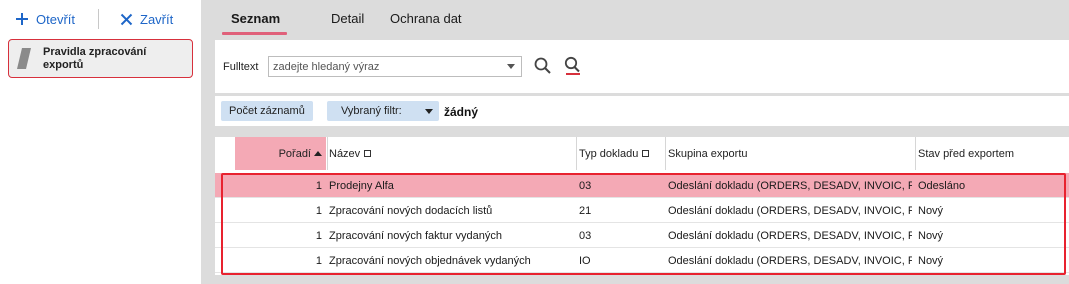 This screenshot has height=284, width=1069. What do you see at coordinates (126, 19) in the screenshot?
I see `close-icon` at bounding box center [126, 19].